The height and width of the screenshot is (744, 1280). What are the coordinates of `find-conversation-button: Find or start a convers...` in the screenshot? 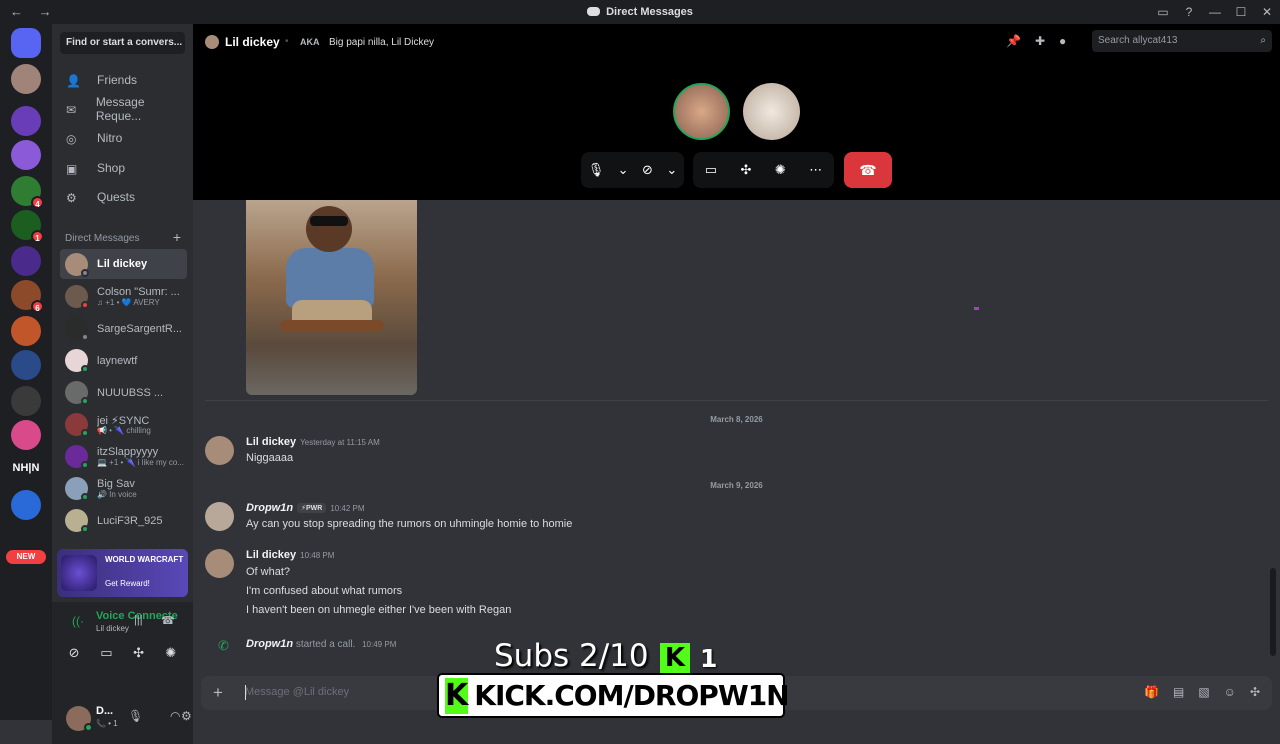 It's located at (122, 43).